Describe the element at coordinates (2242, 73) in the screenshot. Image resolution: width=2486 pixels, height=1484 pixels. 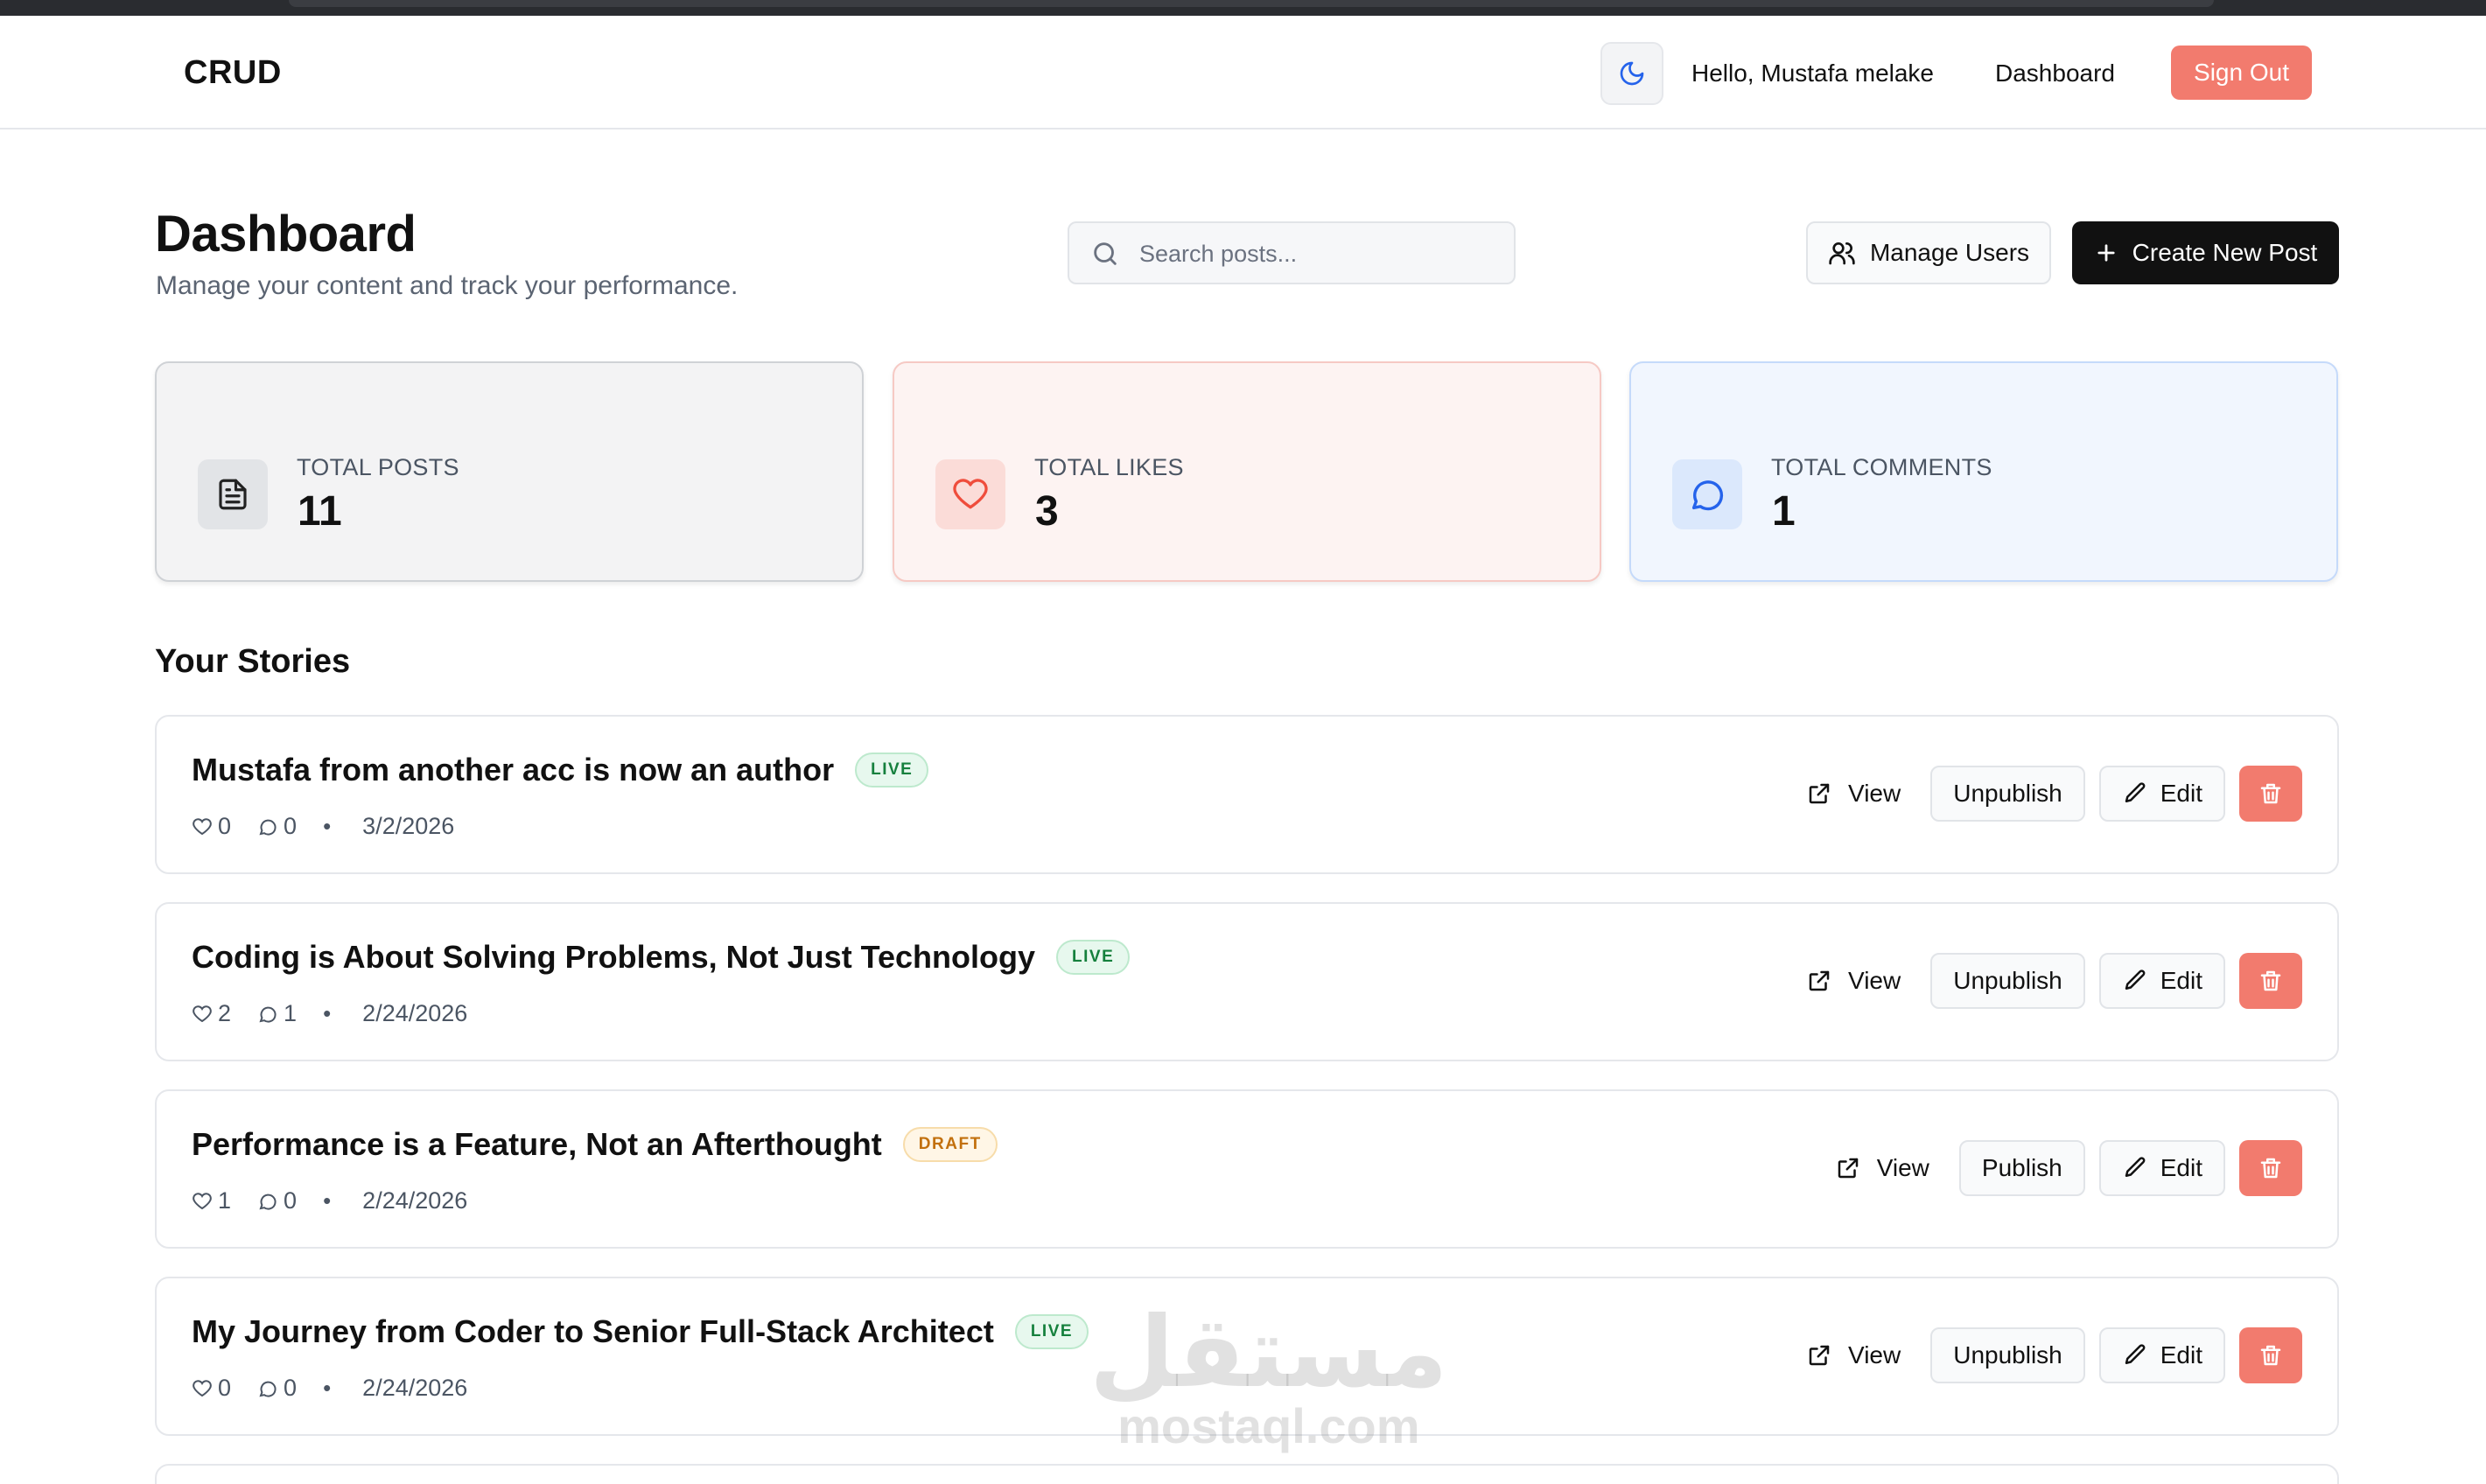
I see `sign-out-button: Sign Out` at that location.